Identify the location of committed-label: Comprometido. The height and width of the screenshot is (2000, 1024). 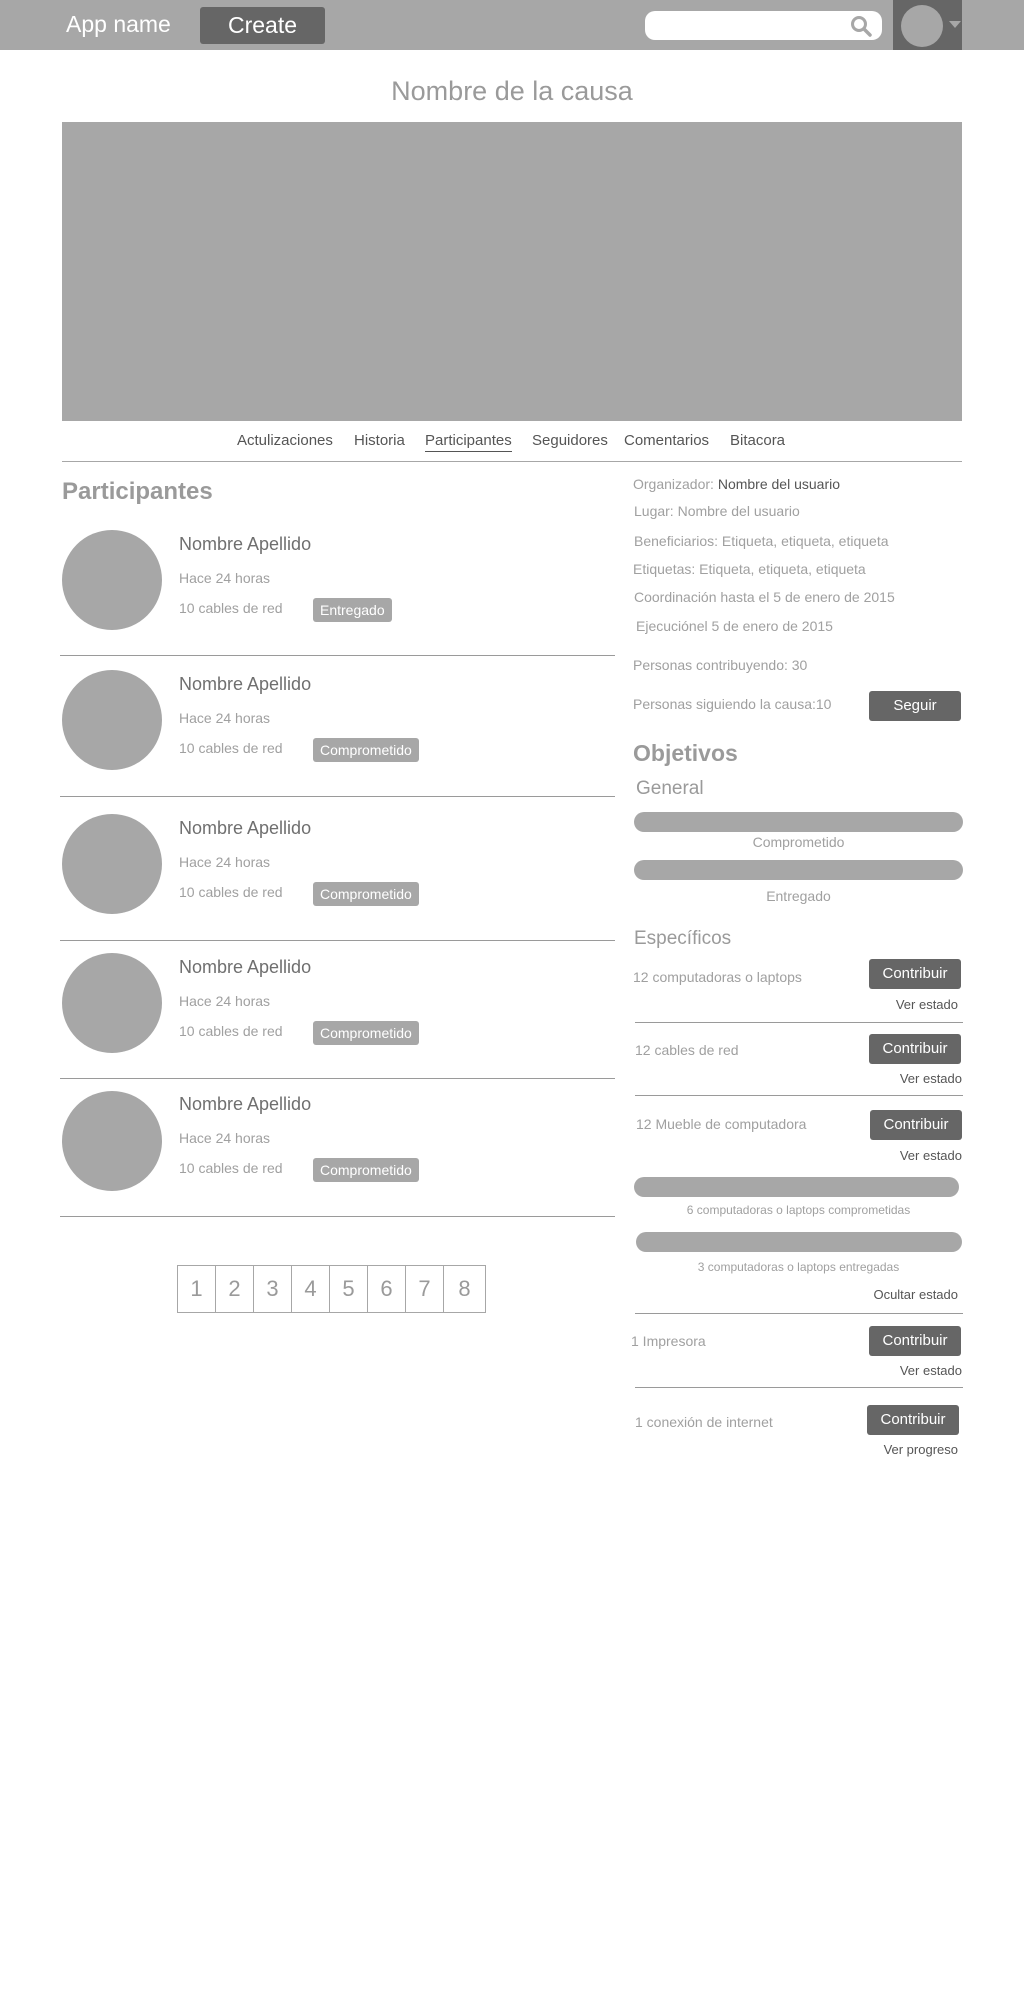
(798, 842).